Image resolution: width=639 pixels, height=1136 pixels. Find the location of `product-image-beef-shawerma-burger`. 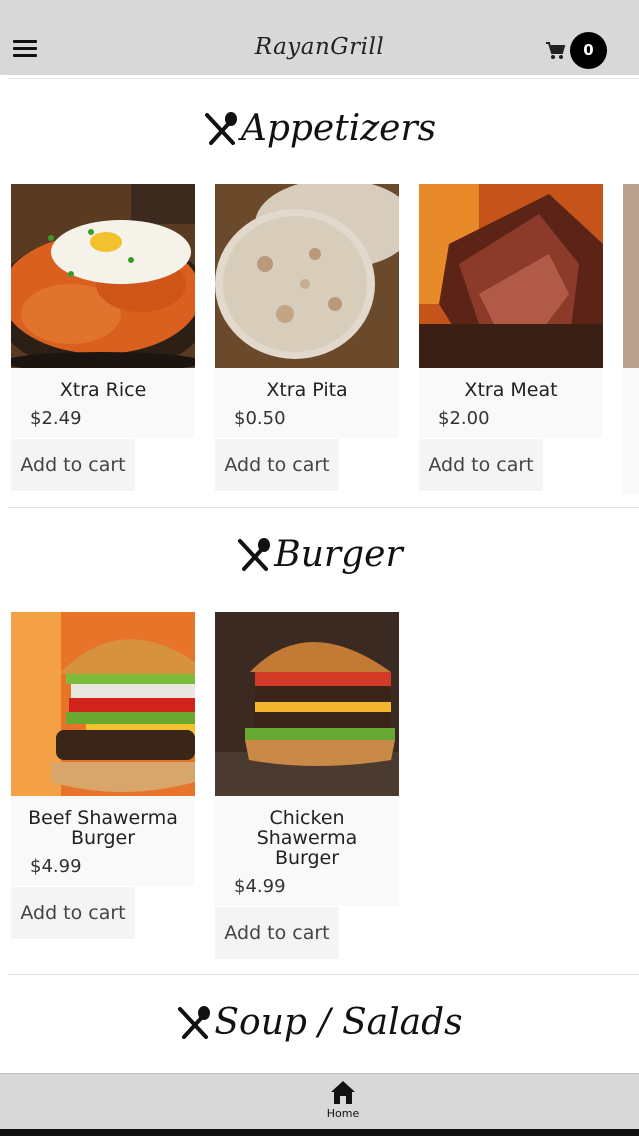

product-image-beef-shawerma-burger is located at coordinates (103, 704).